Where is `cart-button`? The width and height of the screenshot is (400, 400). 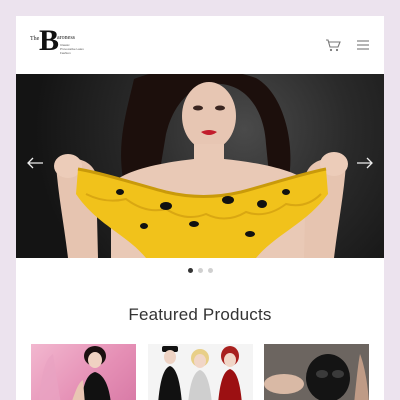
cart-button is located at coordinates (333, 45).